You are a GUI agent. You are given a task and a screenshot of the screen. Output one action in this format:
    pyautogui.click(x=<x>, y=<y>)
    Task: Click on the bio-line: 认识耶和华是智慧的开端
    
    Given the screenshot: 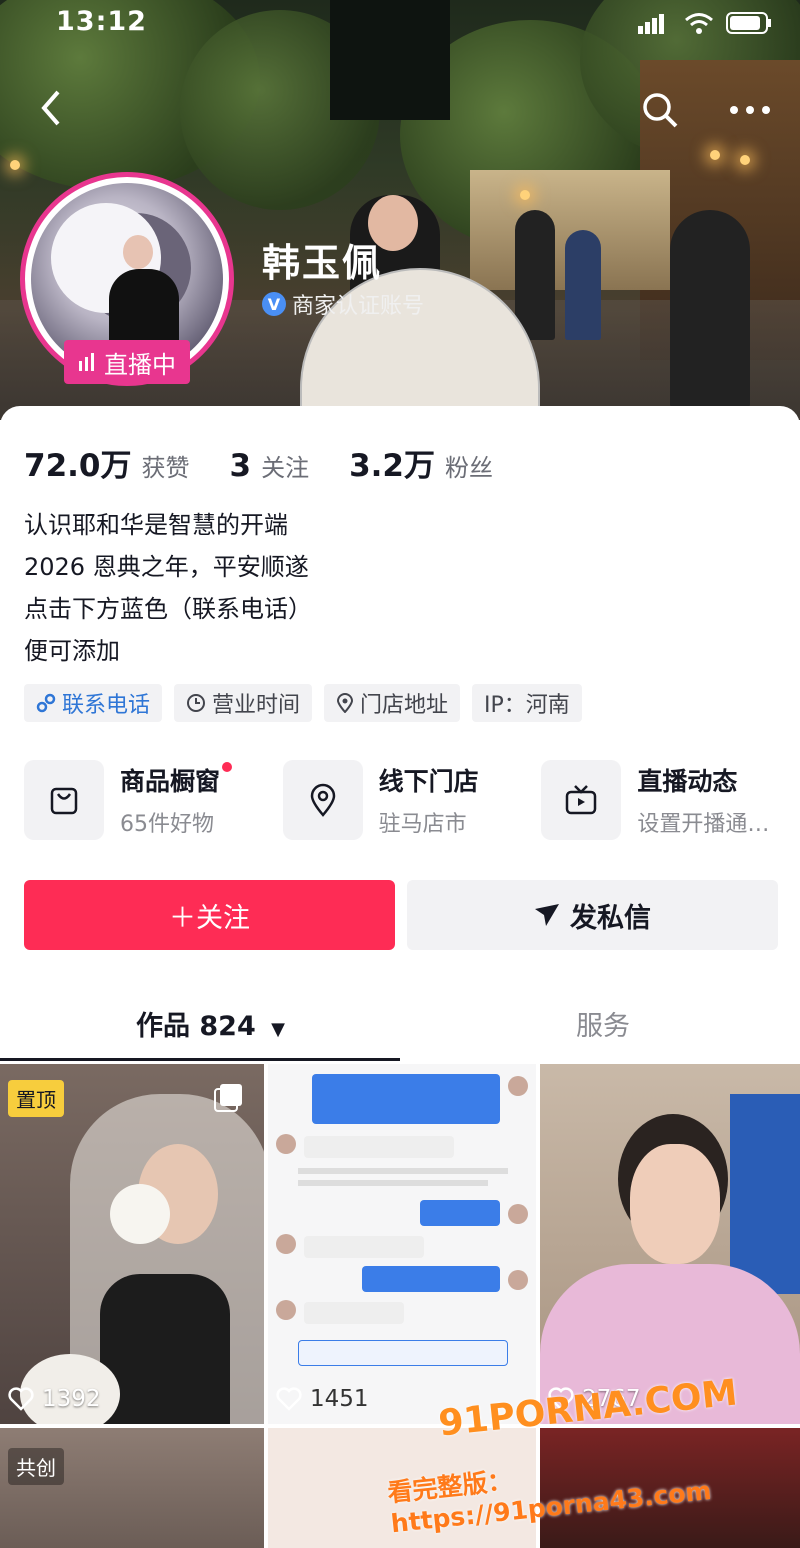 What is the action you would take?
    pyautogui.click(x=156, y=525)
    